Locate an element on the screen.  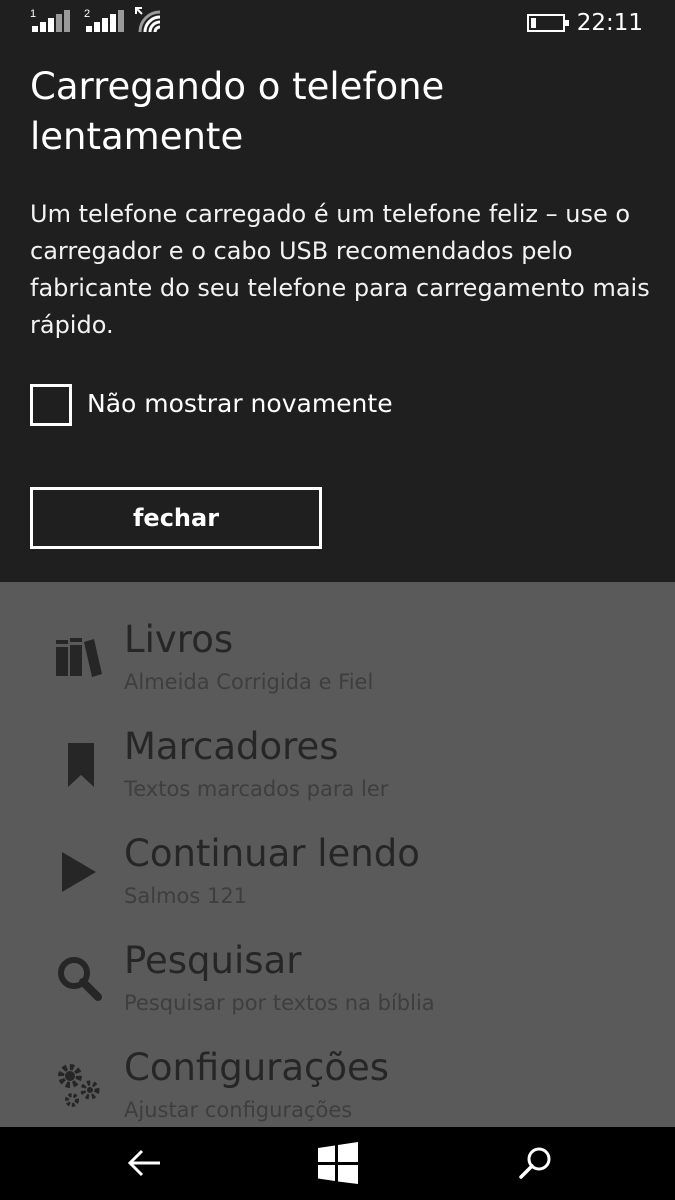
menu-item-subtitle: Salmos 121 is located at coordinates (186, 896).